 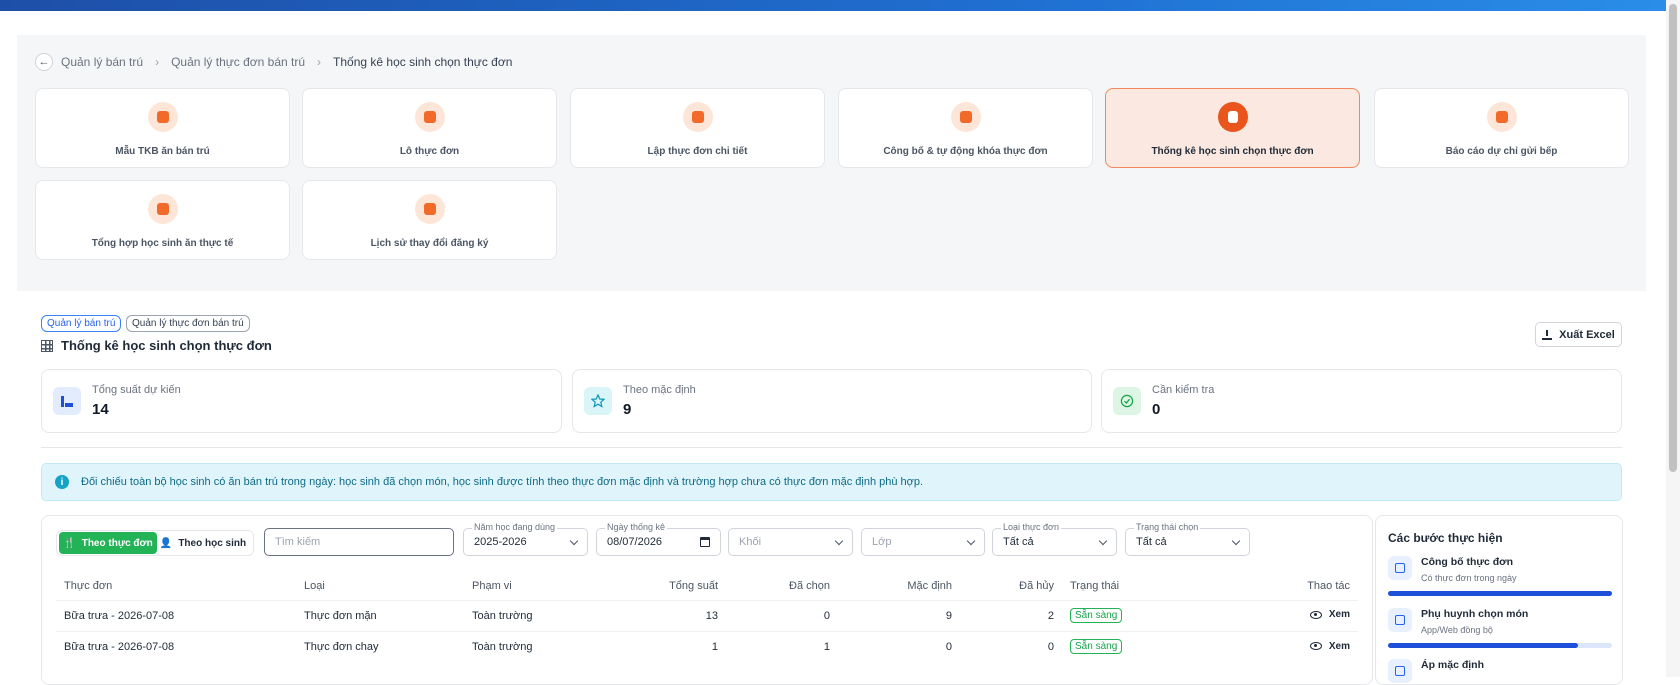 What do you see at coordinates (965, 151) in the screenshot?
I see `nav-card-label: Công bố & tự động khóa thực đơn` at bounding box center [965, 151].